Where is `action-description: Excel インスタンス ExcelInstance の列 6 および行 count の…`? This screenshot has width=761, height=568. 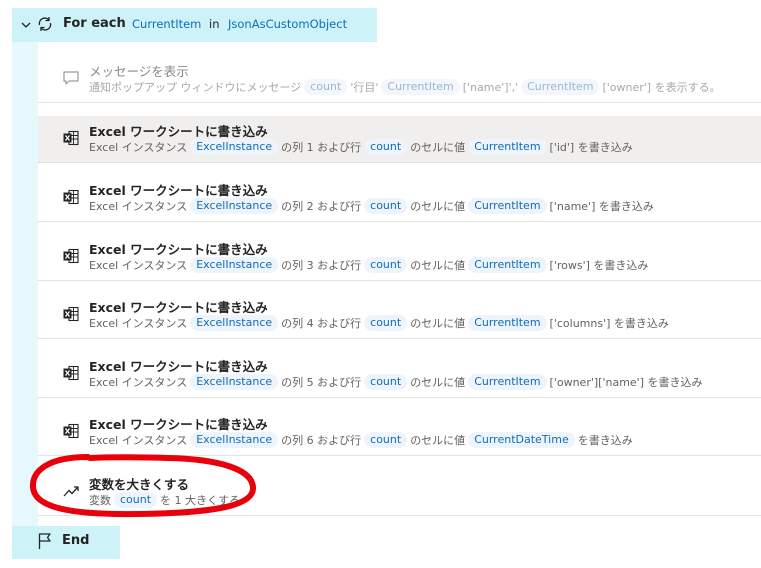 action-description: Excel インスタンス ExcelInstance の列 6 および行 count の… is located at coordinates (361, 440).